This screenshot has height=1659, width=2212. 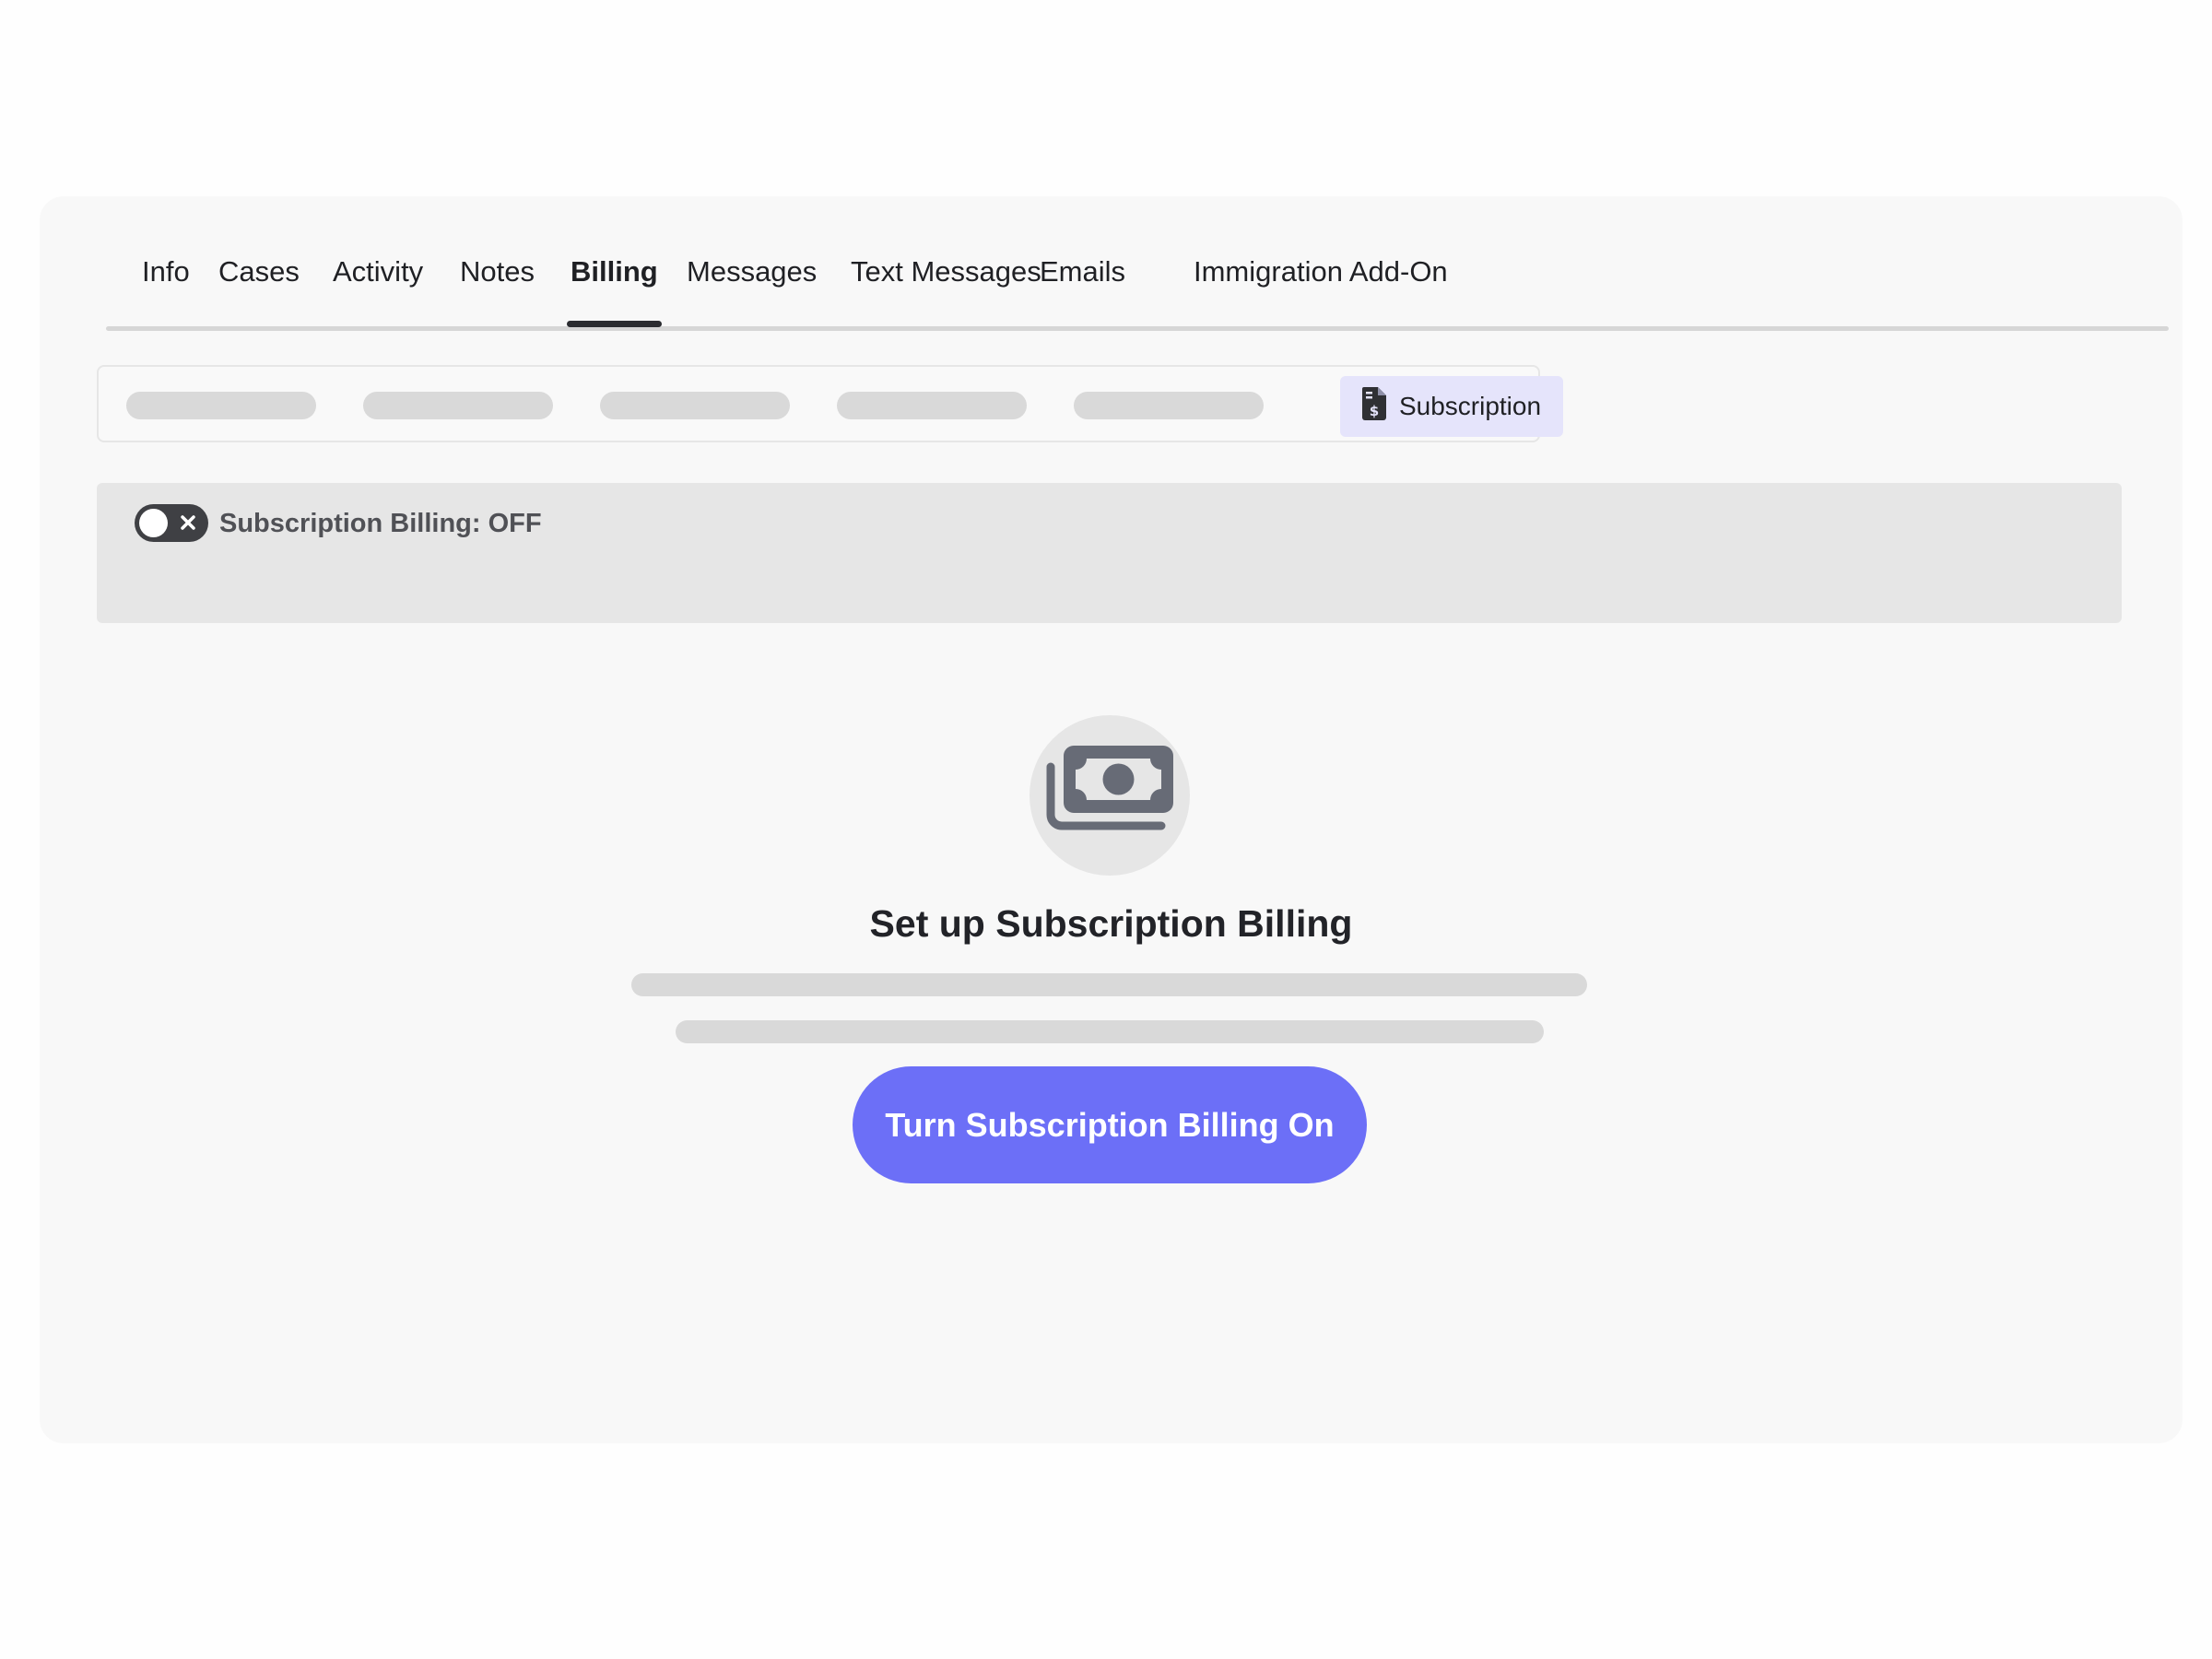 I want to click on billing-subnav: $ Subscription, so click(x=830, y=403).